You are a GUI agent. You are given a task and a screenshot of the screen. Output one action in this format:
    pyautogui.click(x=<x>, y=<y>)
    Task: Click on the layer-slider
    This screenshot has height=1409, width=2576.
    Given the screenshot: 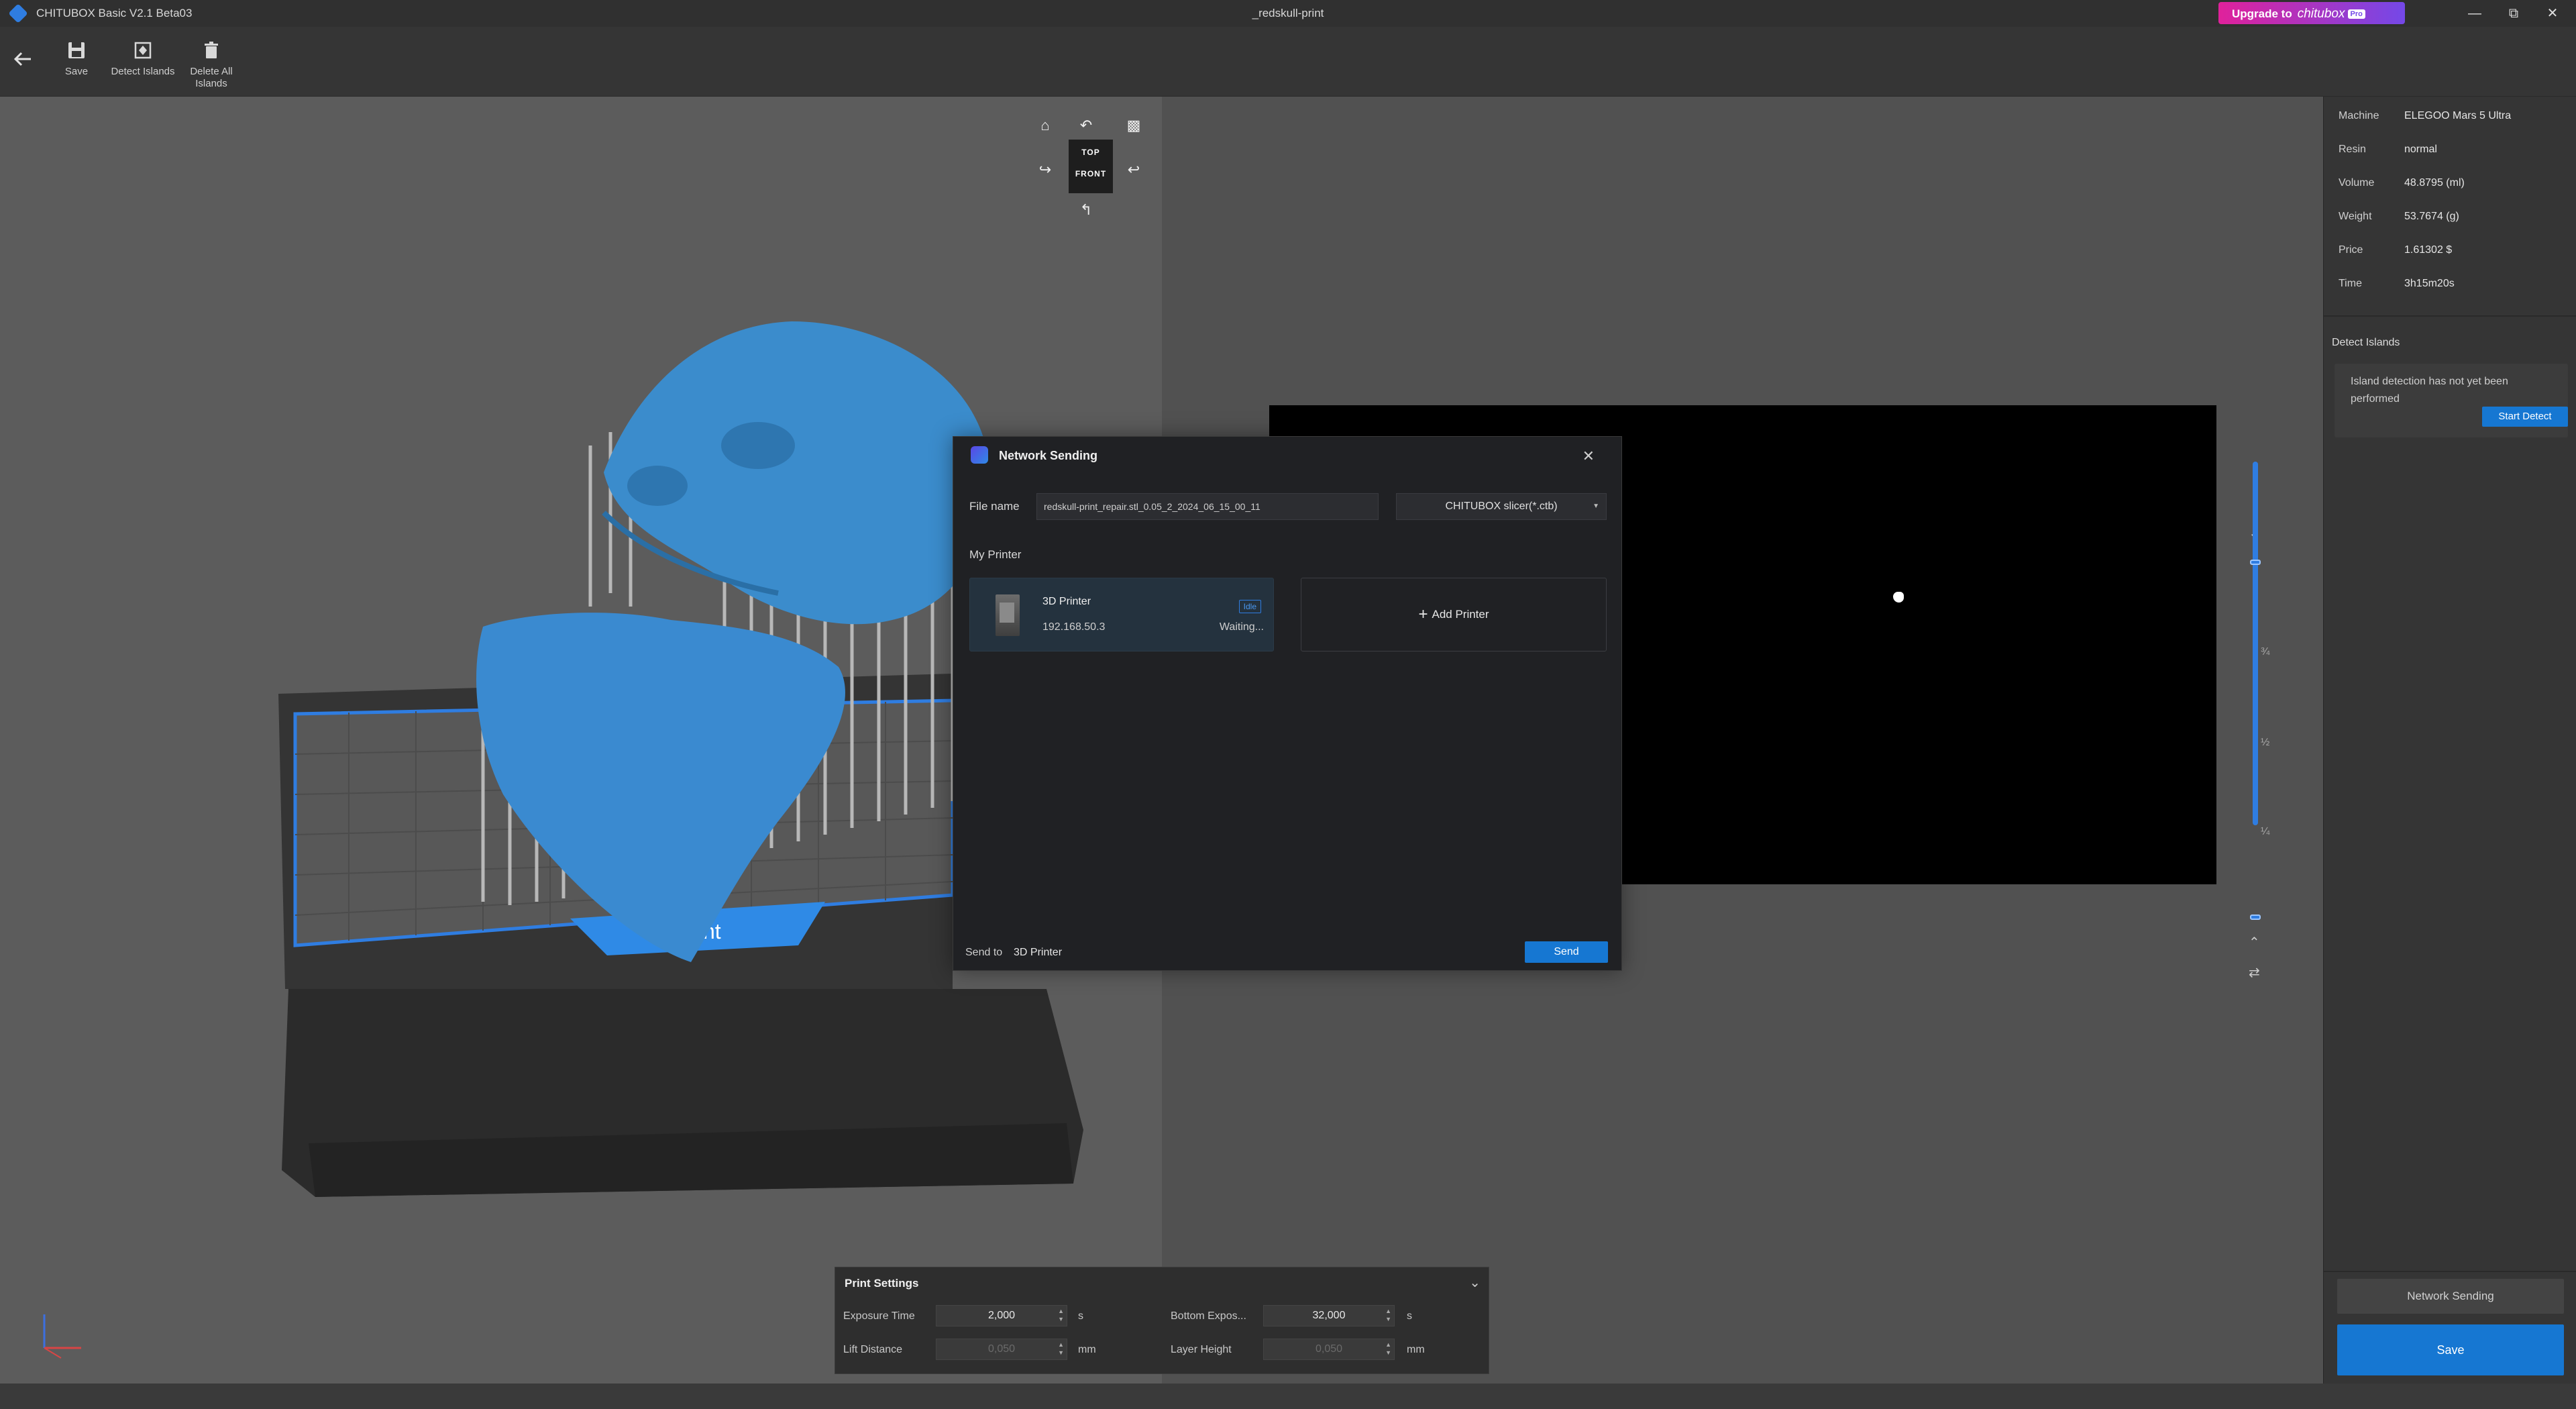 What is the action you would take?
    pyautogui.click(x=2255, y=643)
    